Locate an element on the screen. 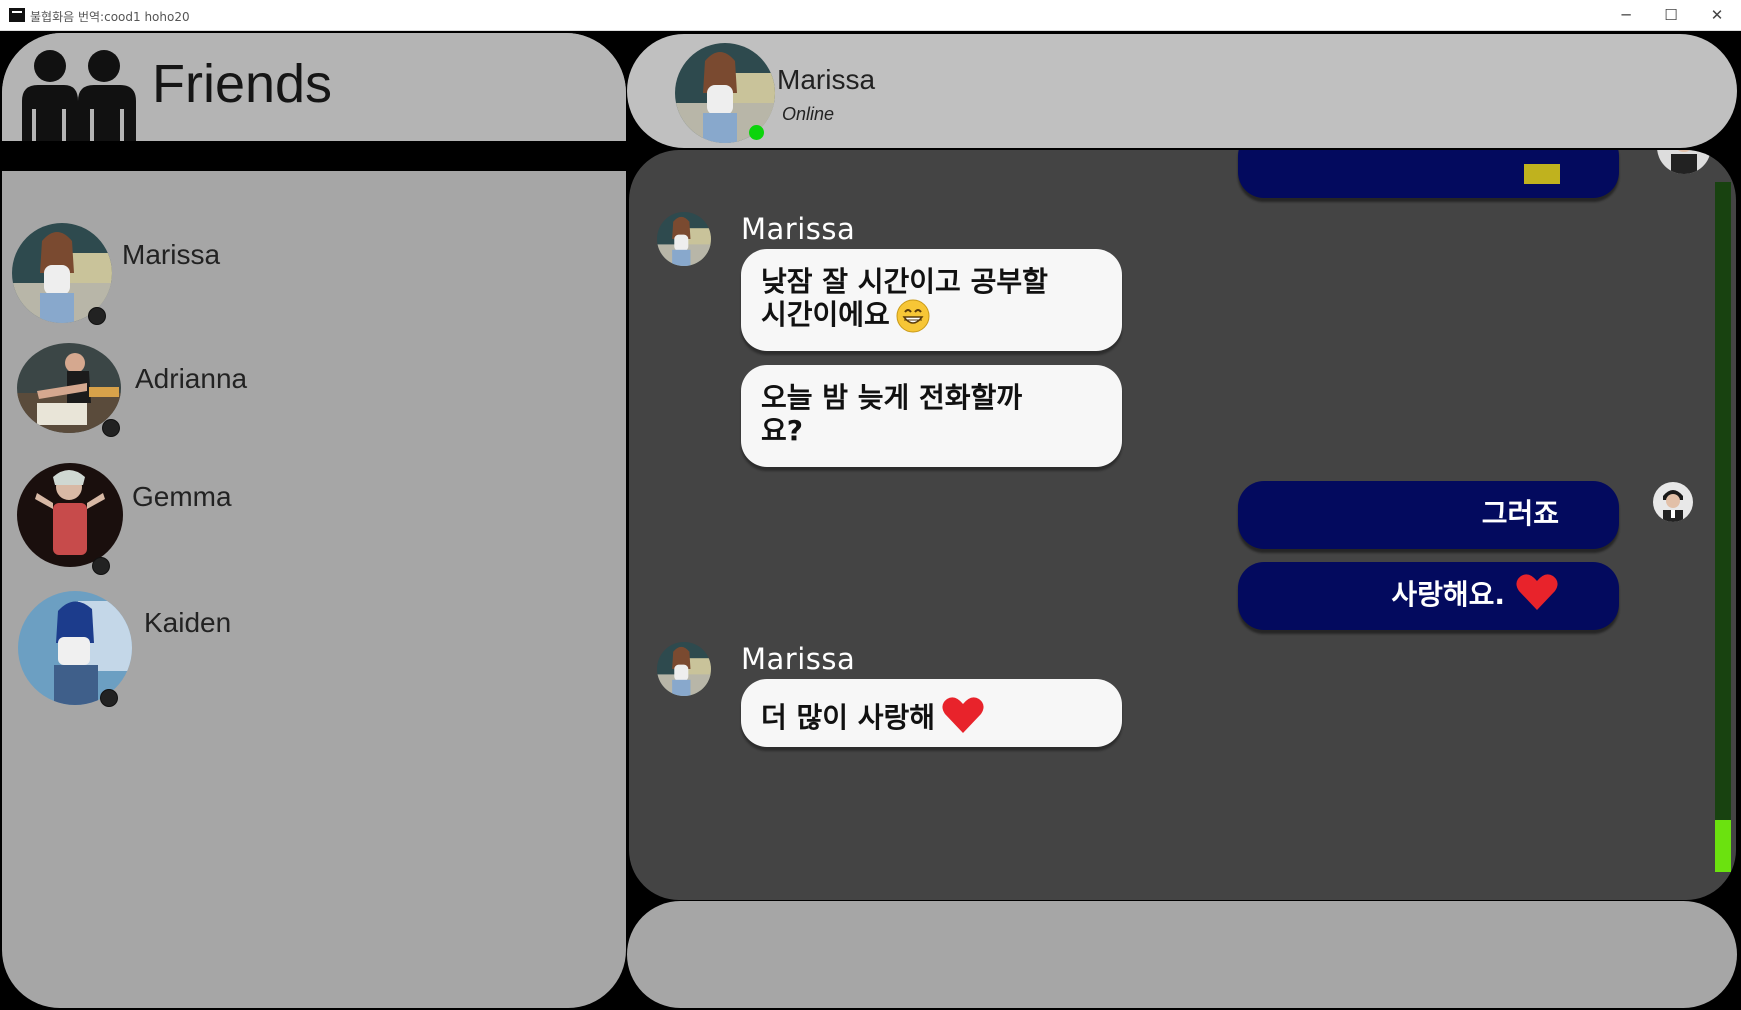 Image resolution: width=1741 pixels, height=1010 pixels. message-bubble-outgoing: 사랑해요. is located at coordinates (1428, 596).